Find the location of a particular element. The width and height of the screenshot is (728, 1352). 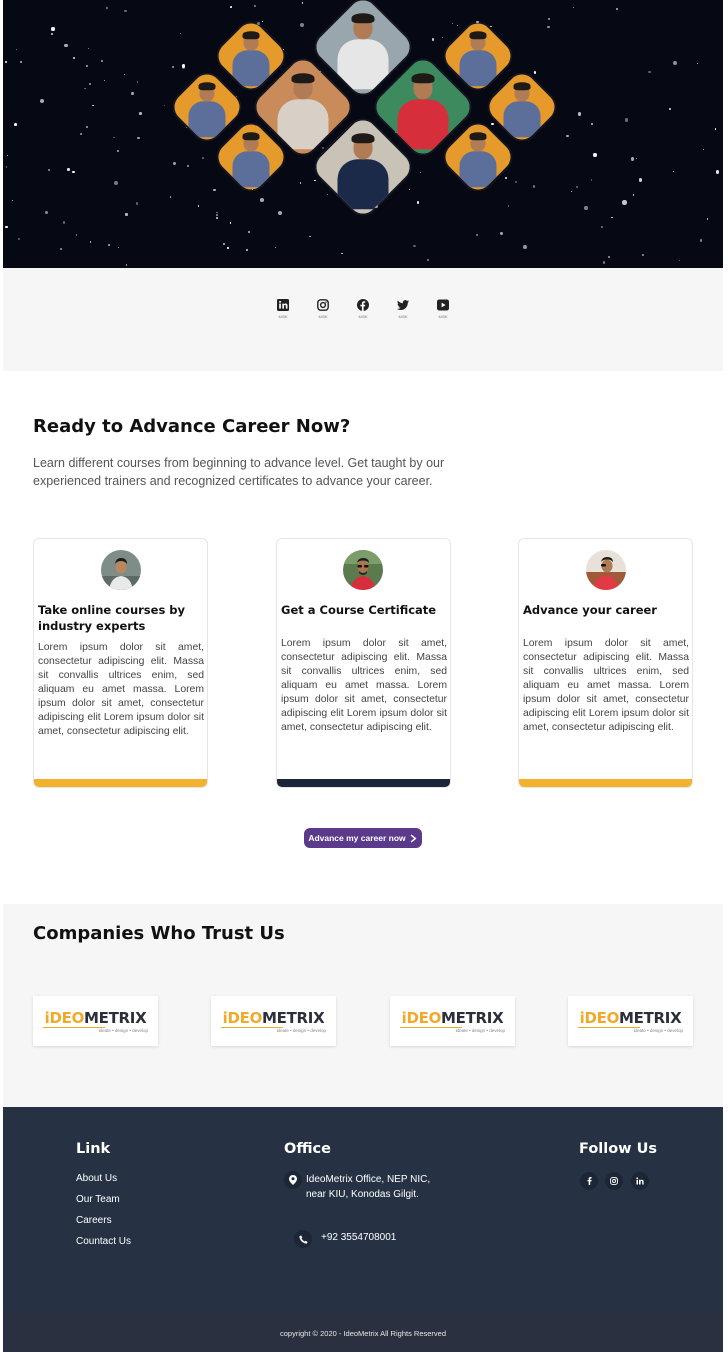

social-instagram: 440K is located at coordinates (323, 309).